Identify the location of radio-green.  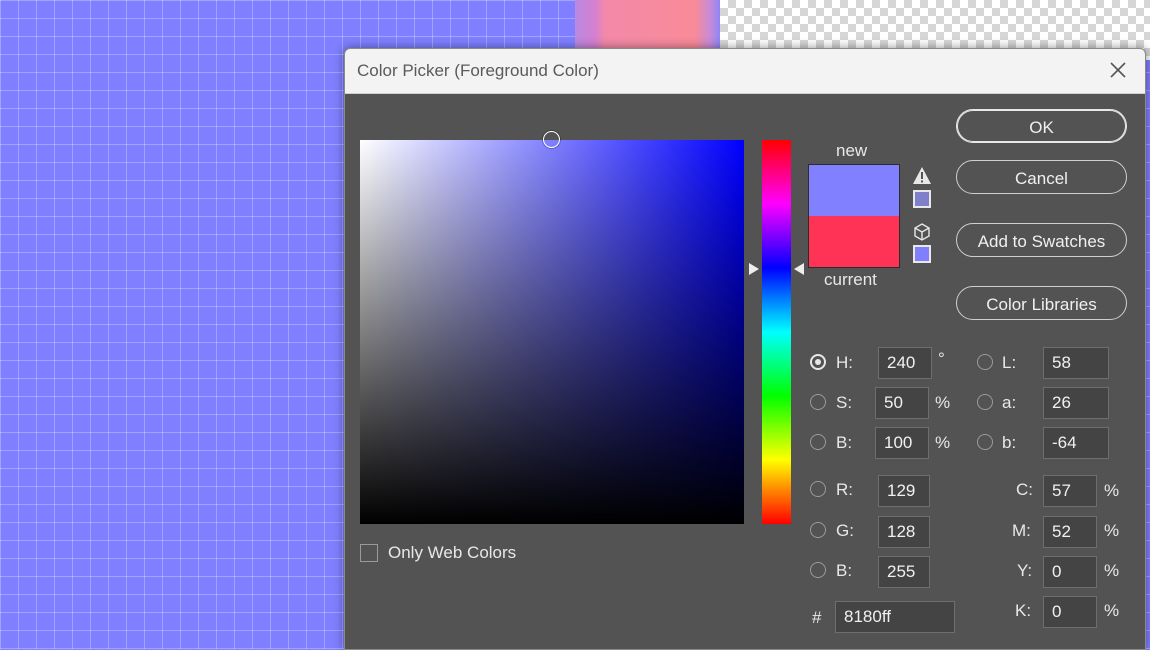
(818, 530).